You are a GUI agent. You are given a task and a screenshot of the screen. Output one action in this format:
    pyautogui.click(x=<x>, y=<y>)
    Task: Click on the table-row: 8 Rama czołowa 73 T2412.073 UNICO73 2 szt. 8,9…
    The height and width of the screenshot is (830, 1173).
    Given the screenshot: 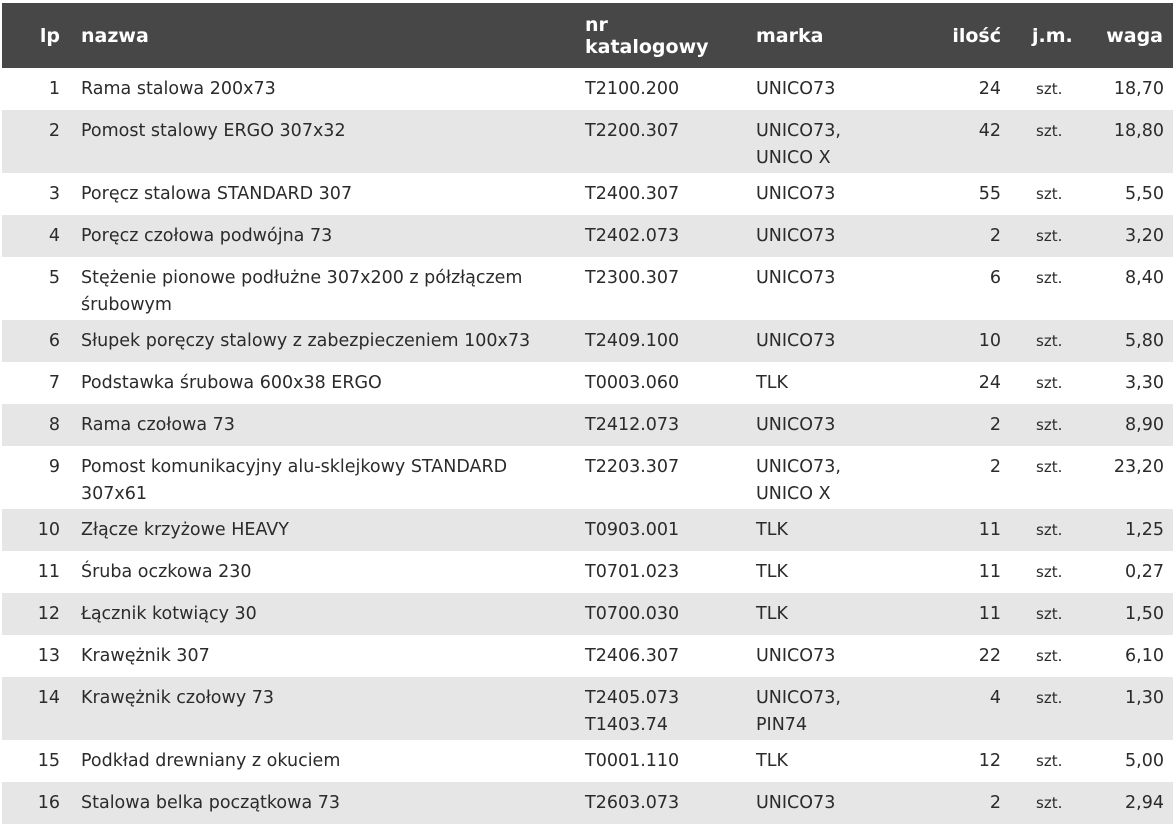 What is the action you would take?
    pyautogui.click(x=587, y=425)
    